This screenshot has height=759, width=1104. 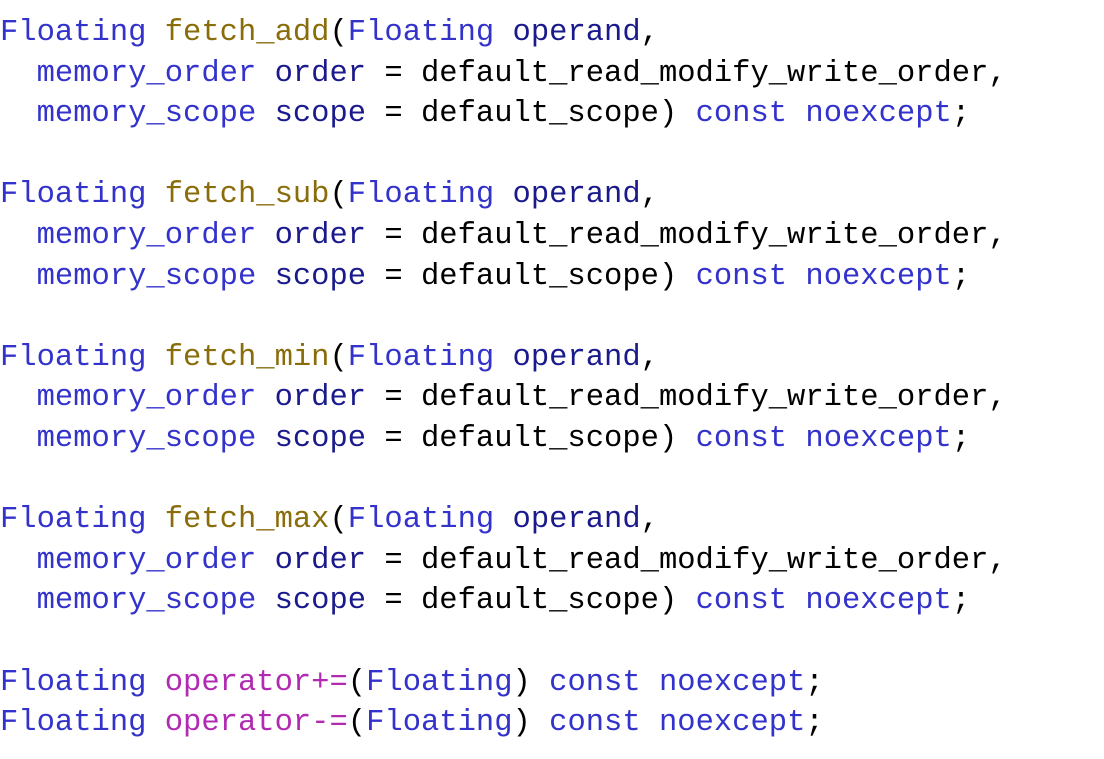 I want to click on code-token-operator: operator+=, so click(x=256, y=682).